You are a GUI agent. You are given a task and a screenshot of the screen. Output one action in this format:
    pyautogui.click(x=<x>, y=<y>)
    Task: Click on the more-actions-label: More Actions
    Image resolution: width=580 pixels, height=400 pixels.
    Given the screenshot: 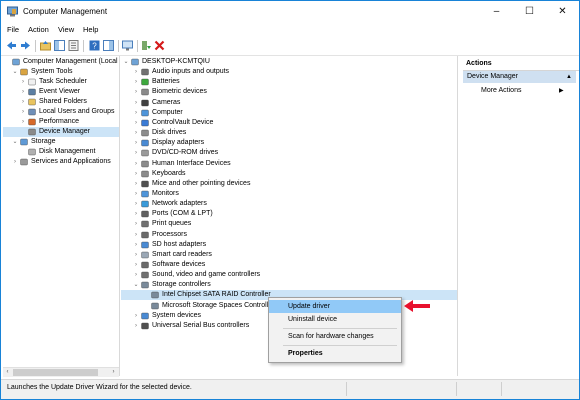 What is the action you would take?
    pyautogui.click(x=501, y=90)
    